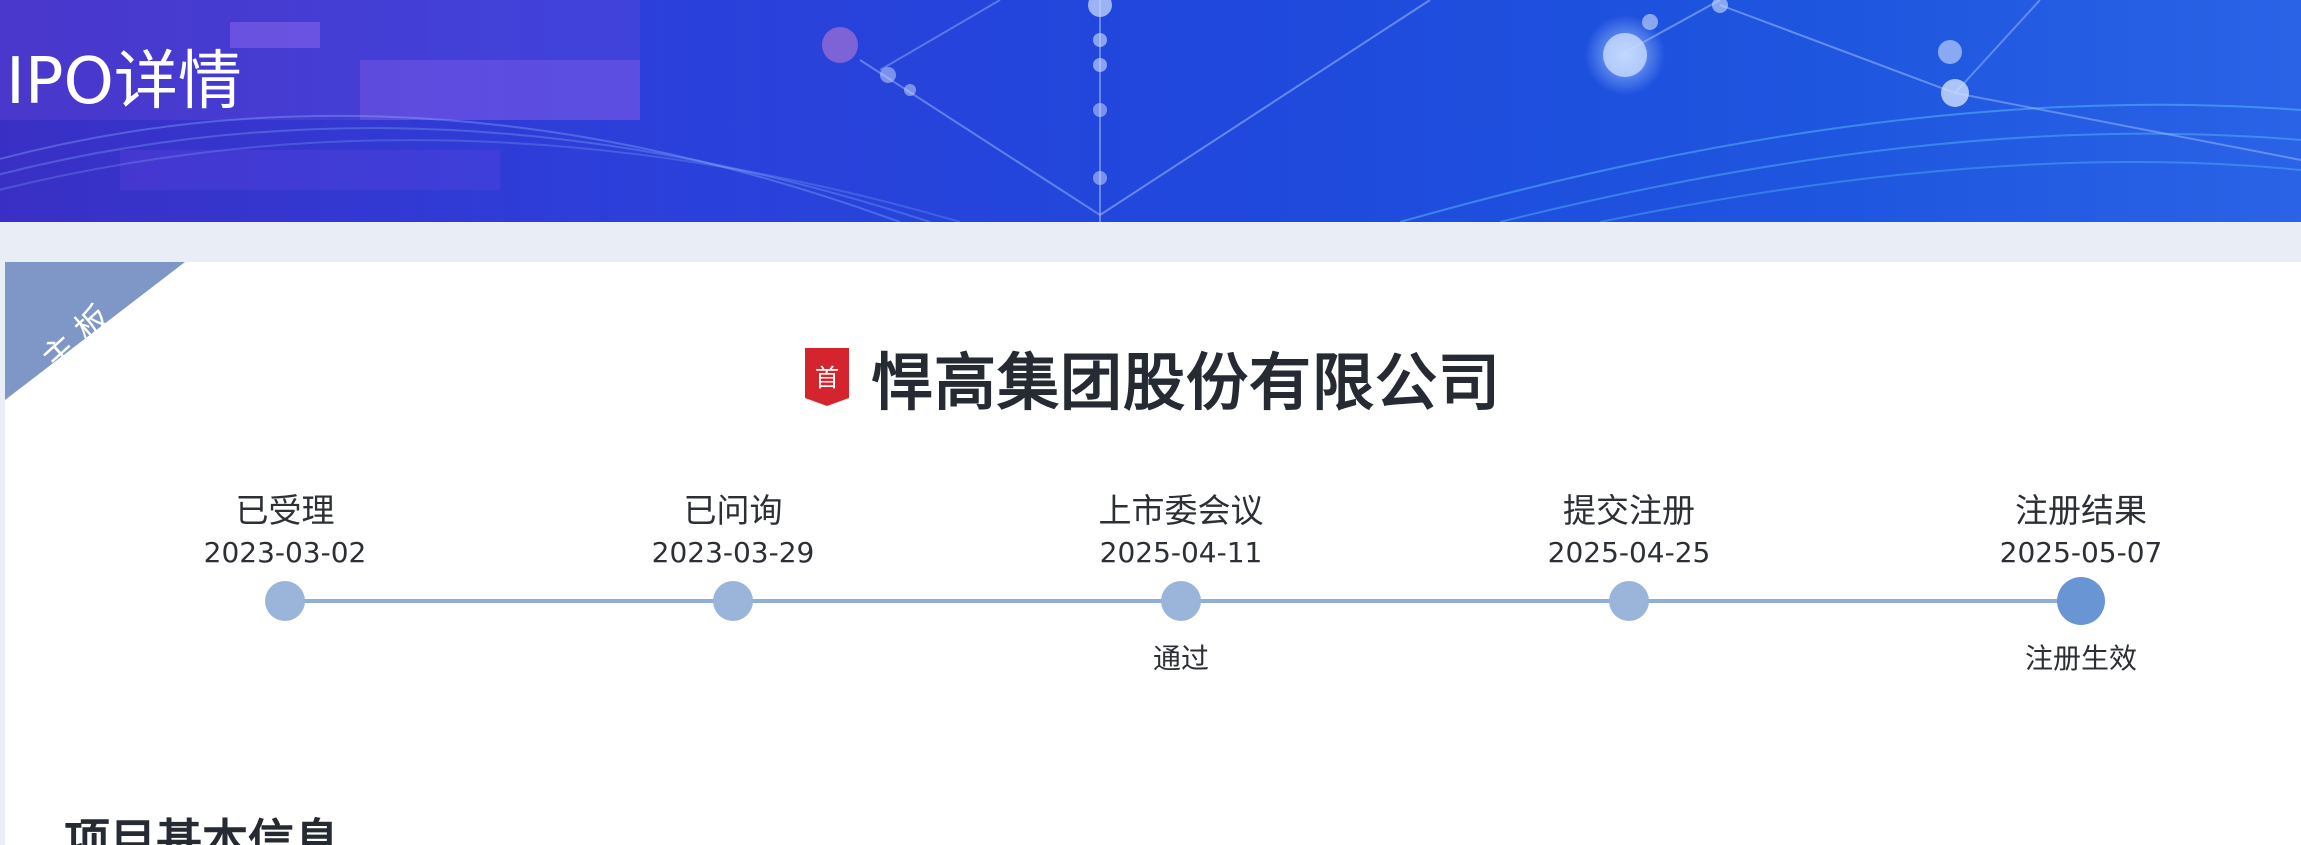 This screenshot has width=2301, height=845. Describe the element at coordinates (1180, 658) in the screenshot. I see `timeline-step-note: 通过` at that location.